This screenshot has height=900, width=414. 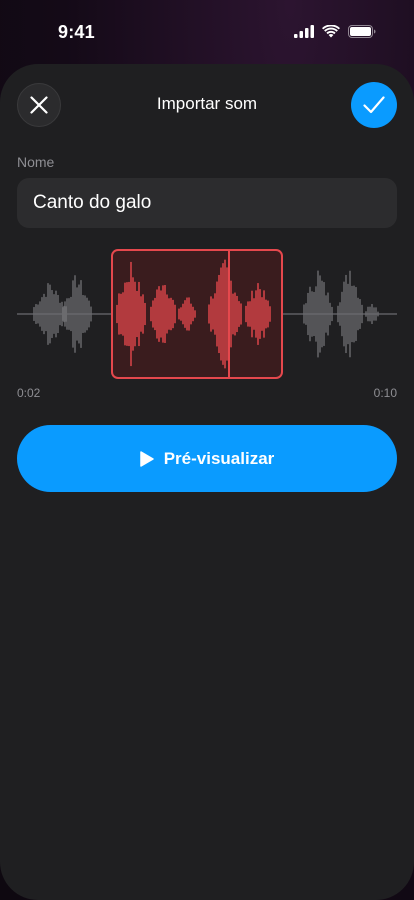 I want to click on status-bar: 9:41, so click(x=207, y=32).